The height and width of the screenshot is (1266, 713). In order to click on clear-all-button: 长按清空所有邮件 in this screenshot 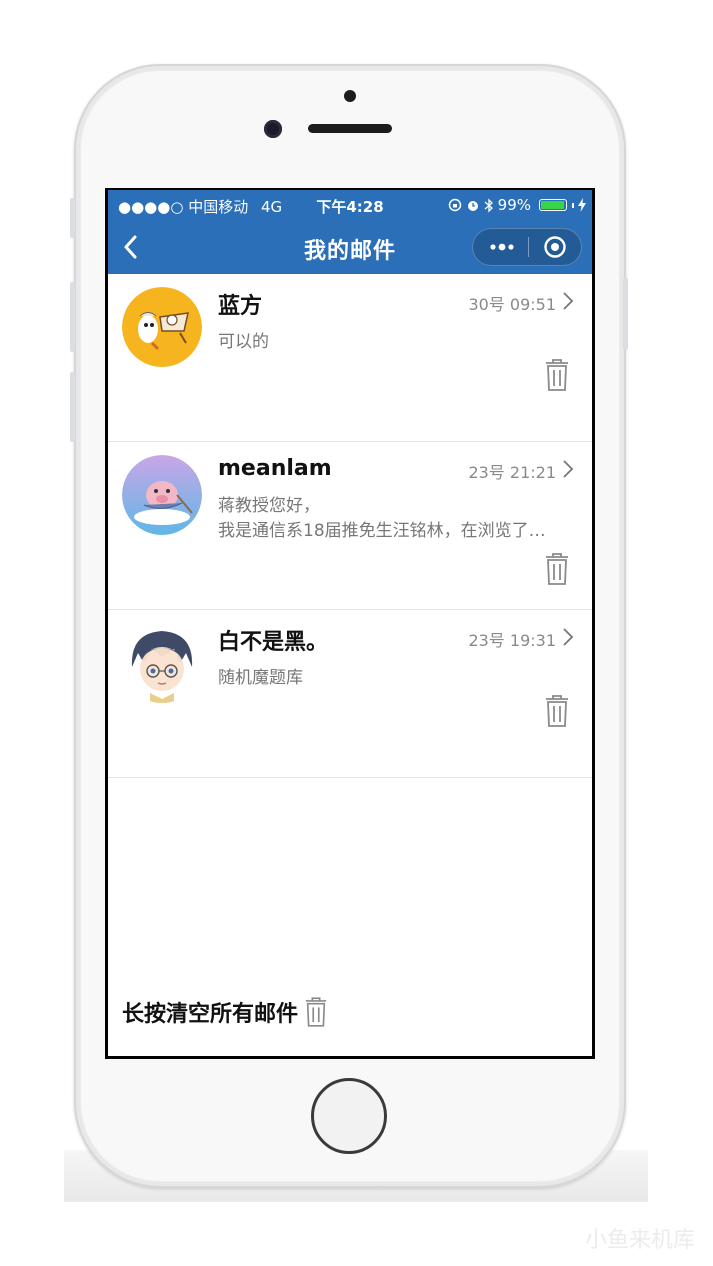, I will do `click(210, 1012)`.